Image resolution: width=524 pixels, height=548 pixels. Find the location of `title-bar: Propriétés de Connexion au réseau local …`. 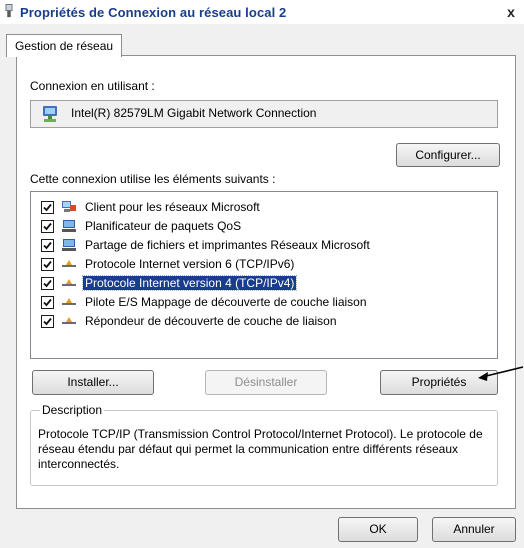

title-bar: Propriétés de Connexion au réseau local … is located at coordinates (262, 12).